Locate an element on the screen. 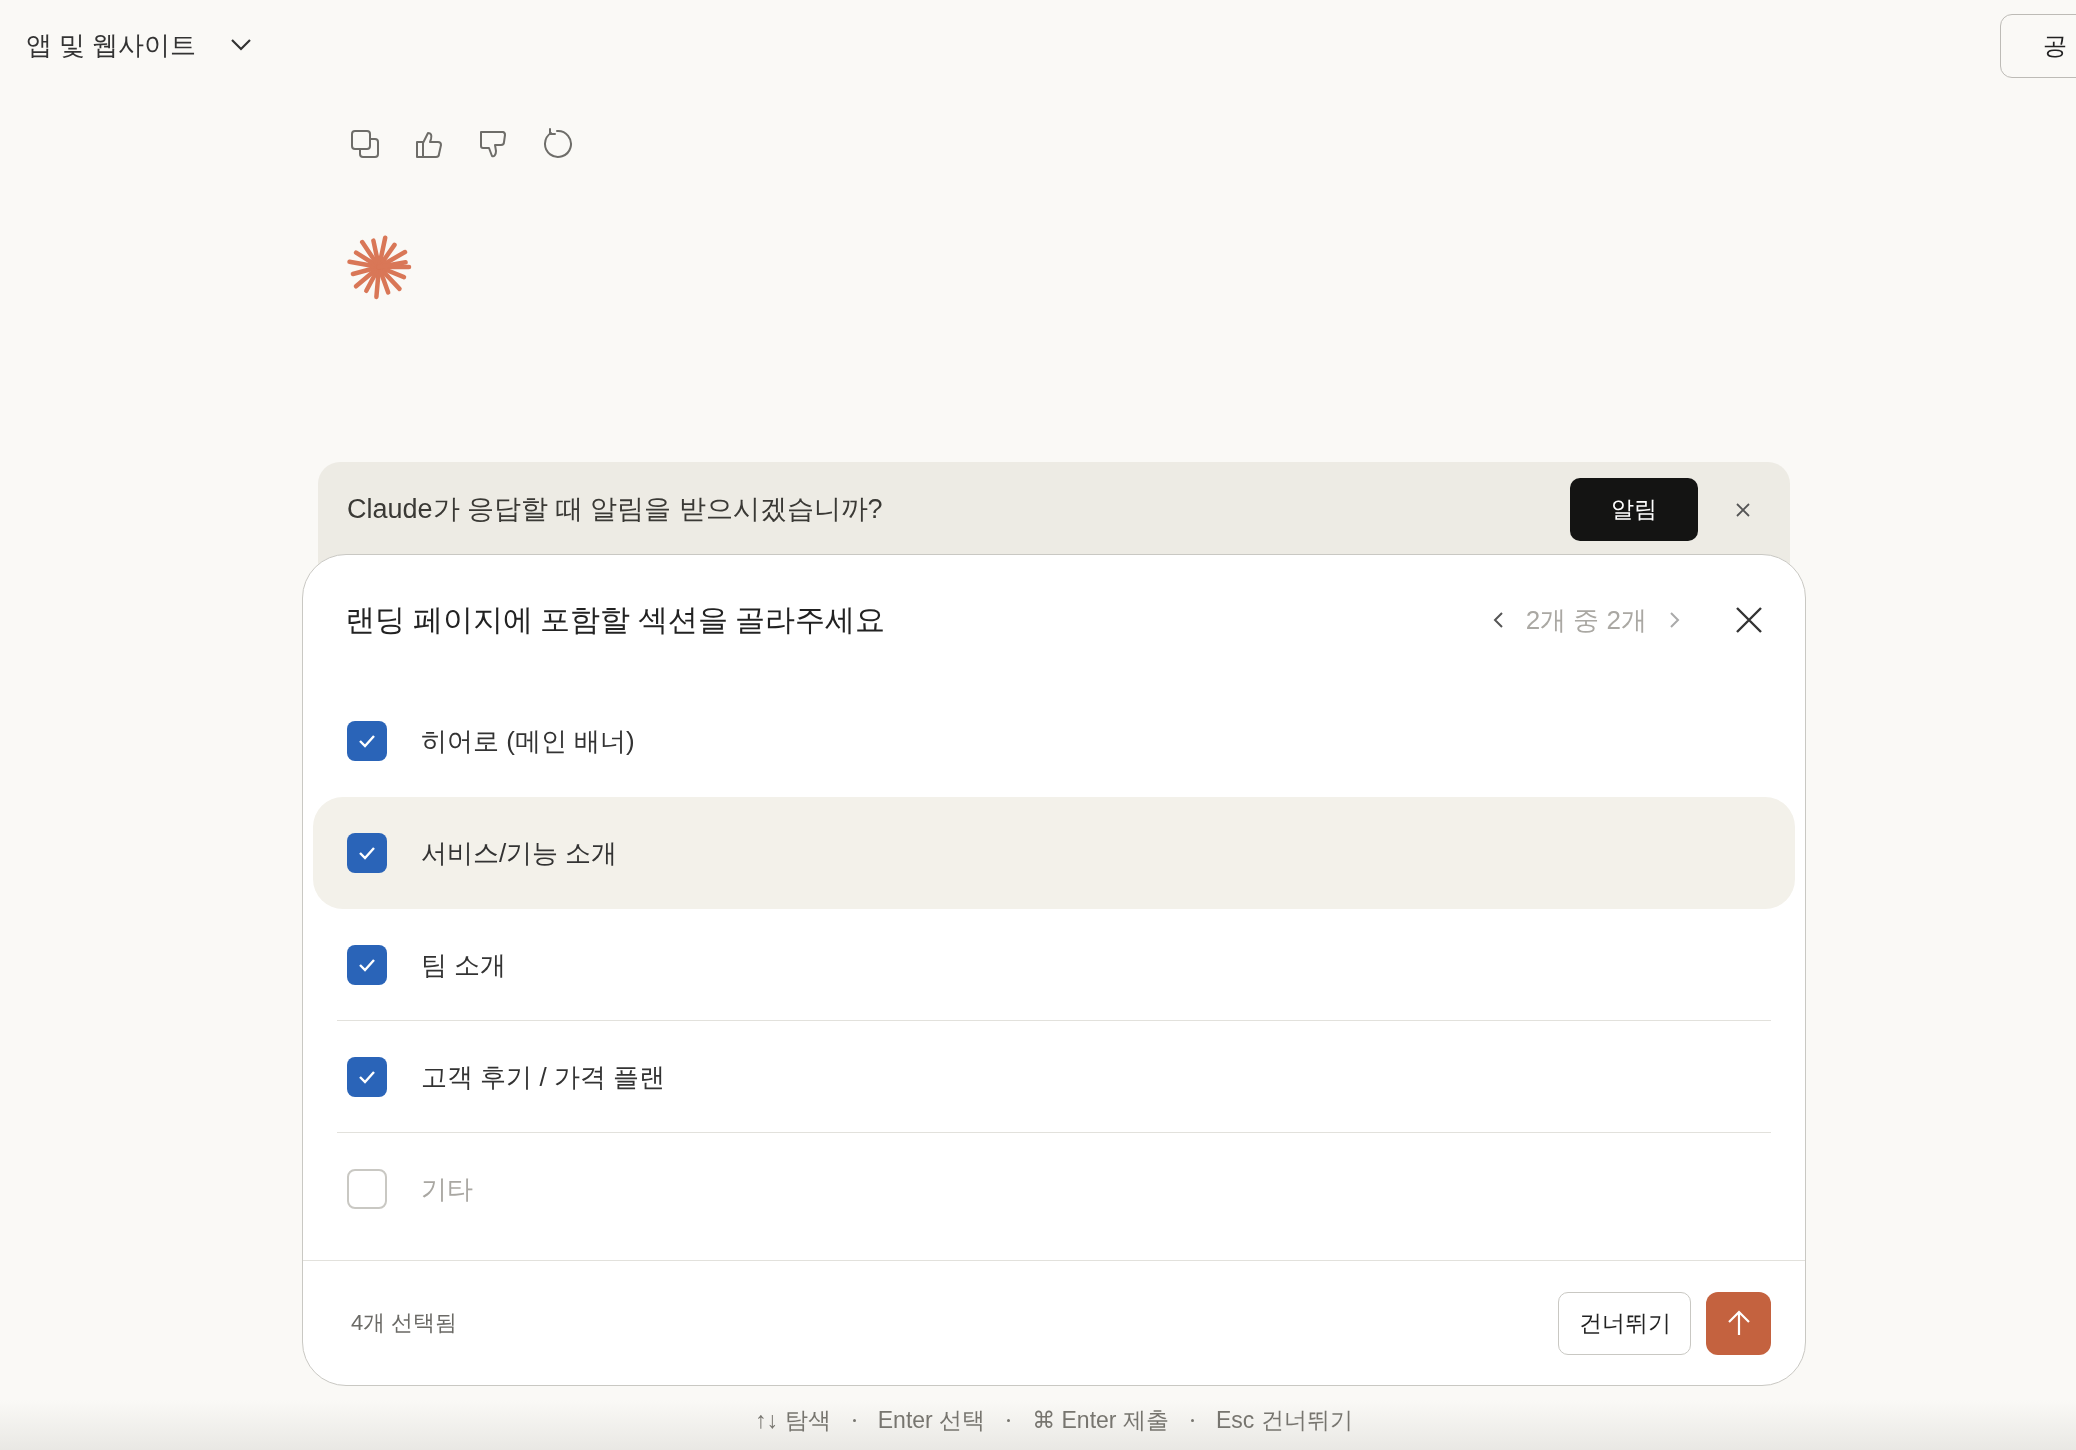  chevron-down-icon is located at coordinates (241, 45).